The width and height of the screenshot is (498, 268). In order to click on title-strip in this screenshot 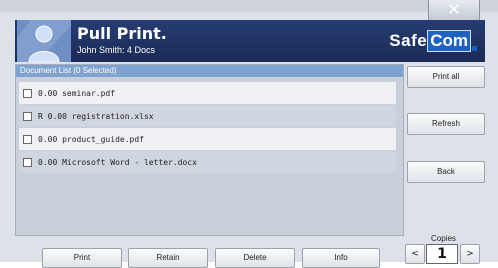, I will do `click(249, 6)`.